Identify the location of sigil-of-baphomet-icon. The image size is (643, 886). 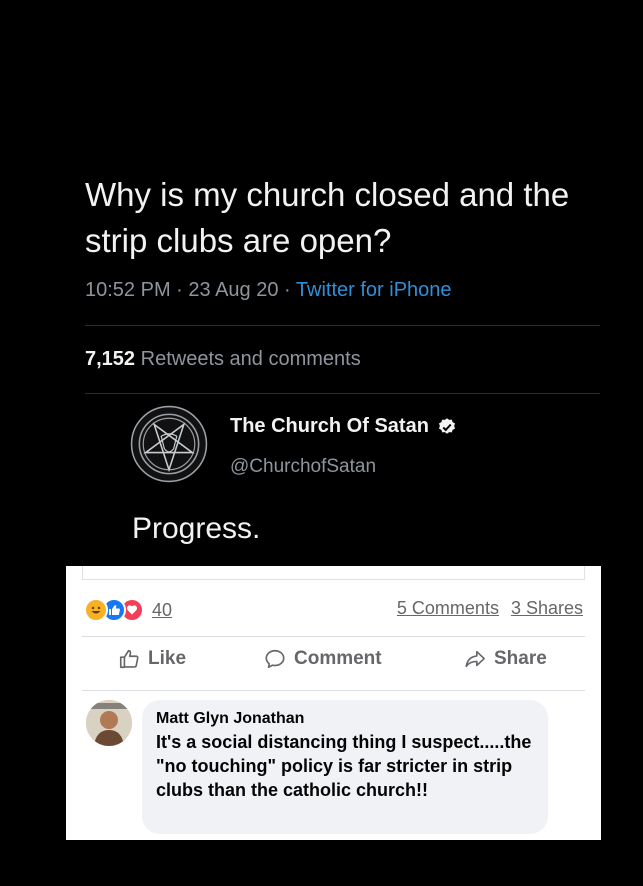
(169, 444).